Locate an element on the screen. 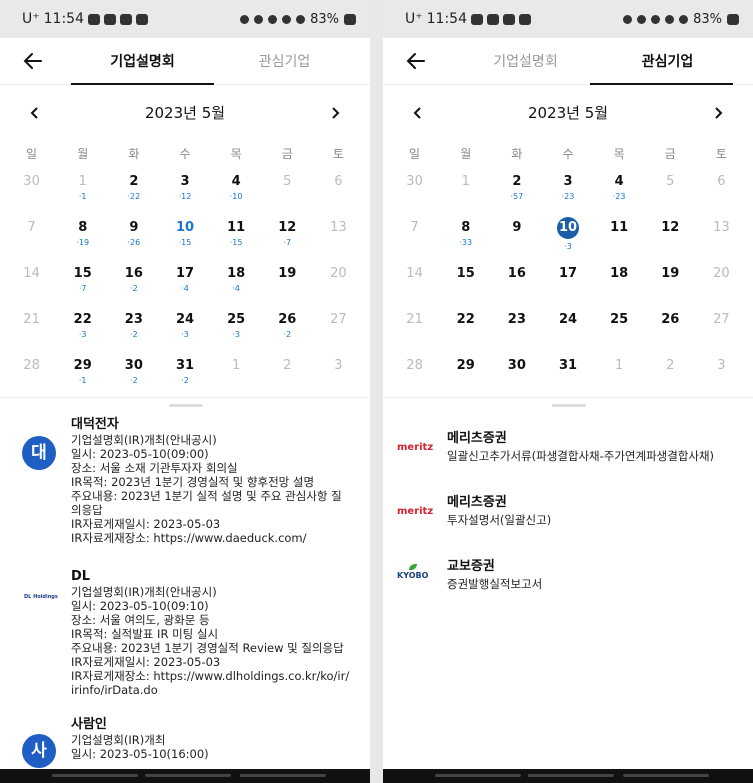  broker-logo: KYOBO is located at coordinates (417, 572).